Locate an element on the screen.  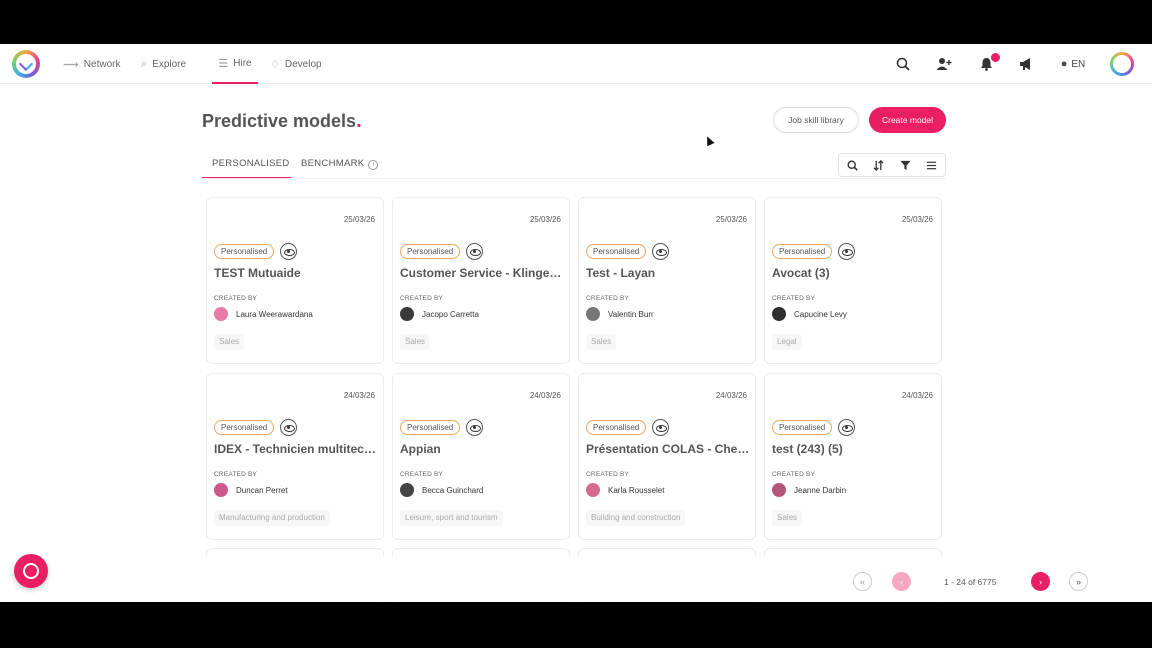
creator: Capucine Levy is located at coordinates (809, 314).